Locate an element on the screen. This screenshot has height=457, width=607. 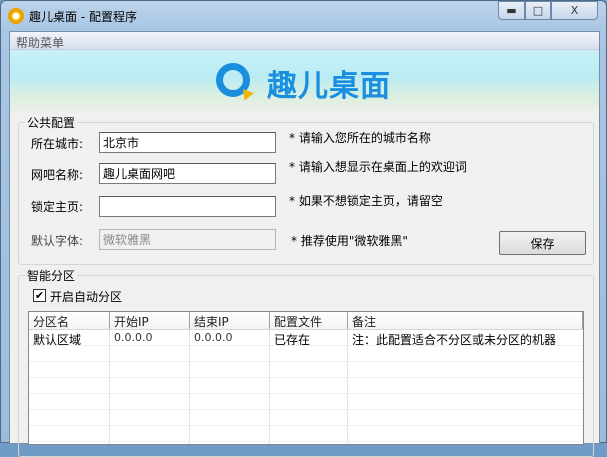
gear-icon is located at coordinates (16, 16).